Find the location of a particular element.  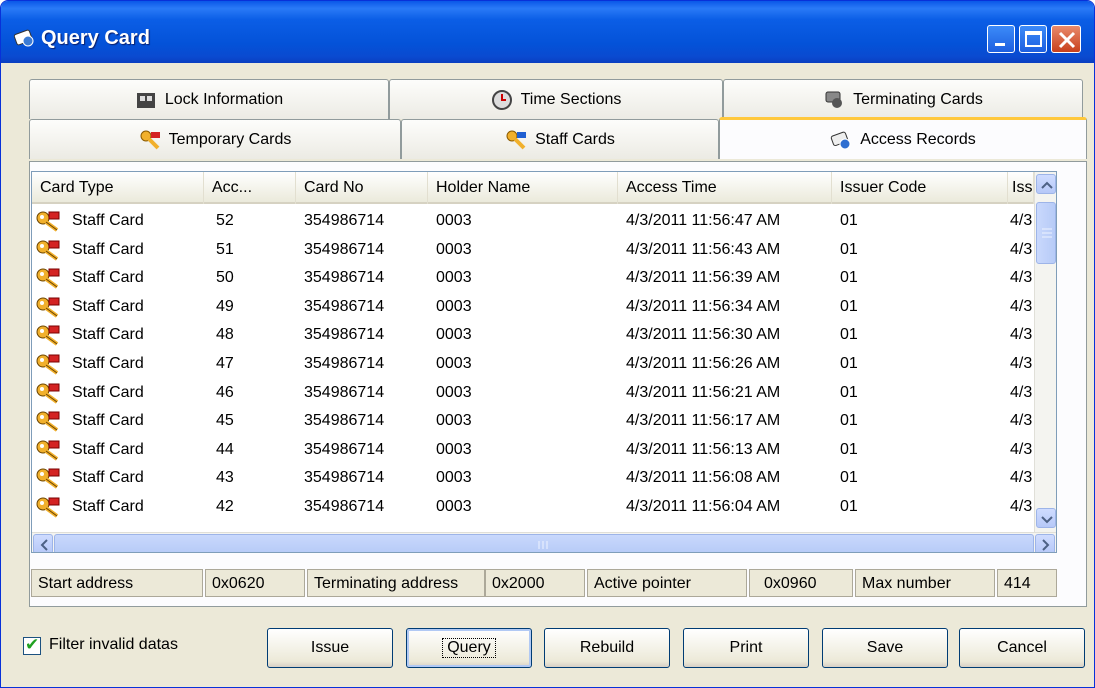

arrow-up-icon is located at coordinates (1047, 185).